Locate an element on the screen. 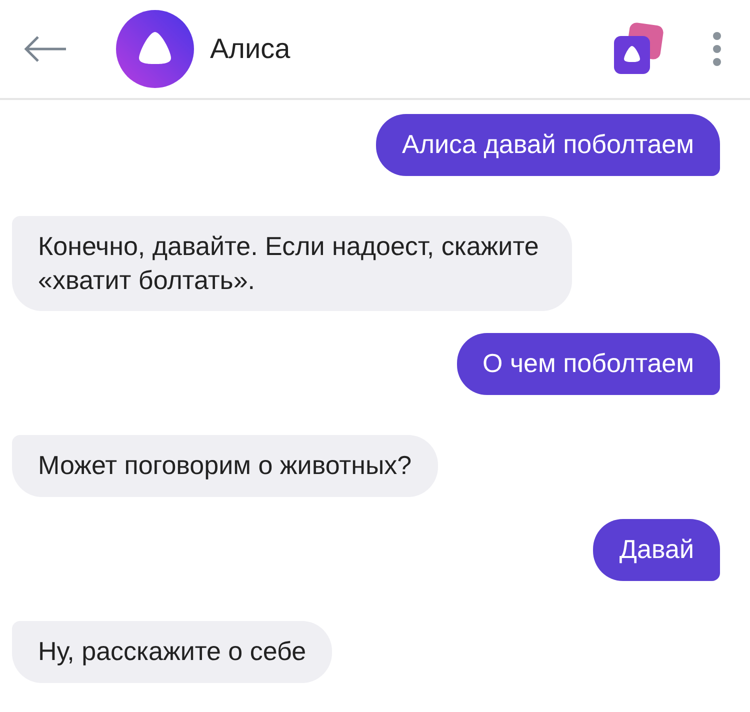 The image size is (750, 712). back-icon is located at coordinates (45, 49).